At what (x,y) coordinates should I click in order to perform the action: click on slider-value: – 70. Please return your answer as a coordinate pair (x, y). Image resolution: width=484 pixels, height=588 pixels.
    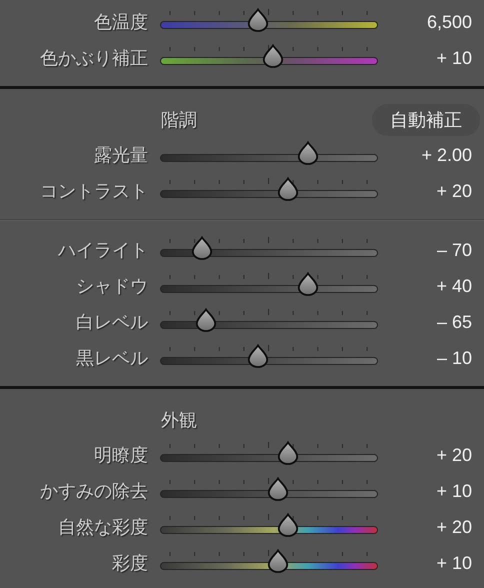
    Looking at the image, I should click on (454, 250).